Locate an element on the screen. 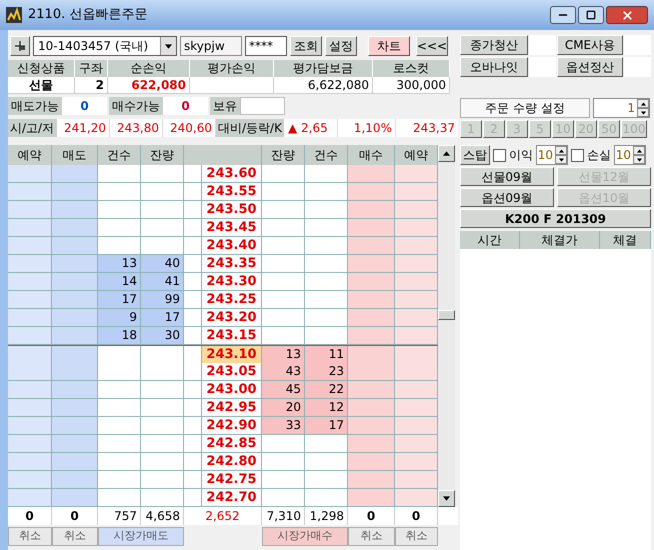 This screenshot has height=550, width=654. price-cell: 243.55 is located at coordinates (231, 192).